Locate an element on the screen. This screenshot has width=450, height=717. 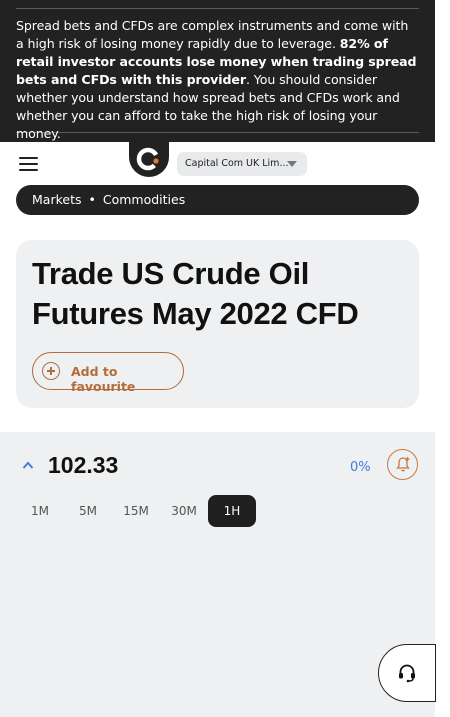
price-value: 102.33 is located at coordinates (83, 465).